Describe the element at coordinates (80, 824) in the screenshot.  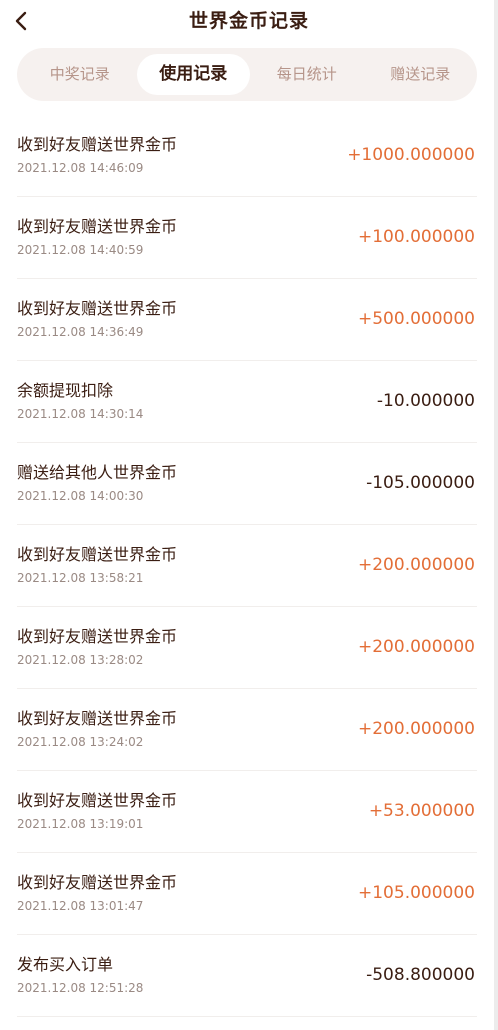
I see `record-timestamp: 2021.12.08 13:19:01` at that location.